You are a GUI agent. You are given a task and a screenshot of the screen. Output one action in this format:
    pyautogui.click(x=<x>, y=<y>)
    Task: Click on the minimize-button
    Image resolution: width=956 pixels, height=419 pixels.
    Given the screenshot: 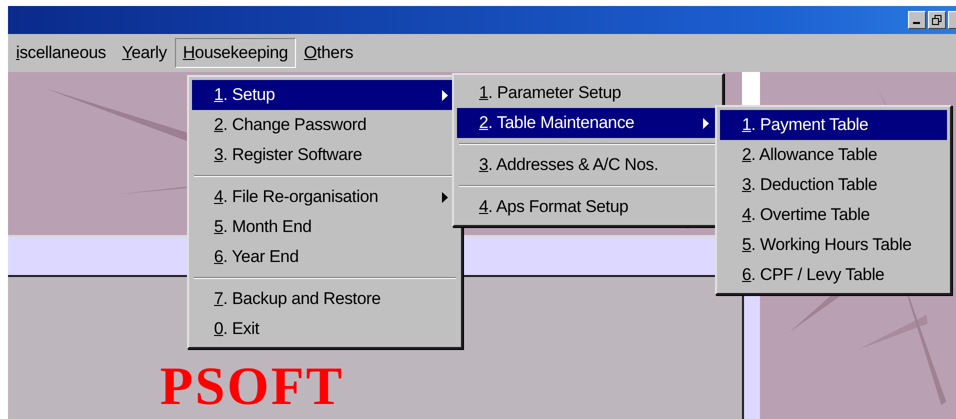 What is the action you would take?
    pyautogui.click(x=917, y=20)
    